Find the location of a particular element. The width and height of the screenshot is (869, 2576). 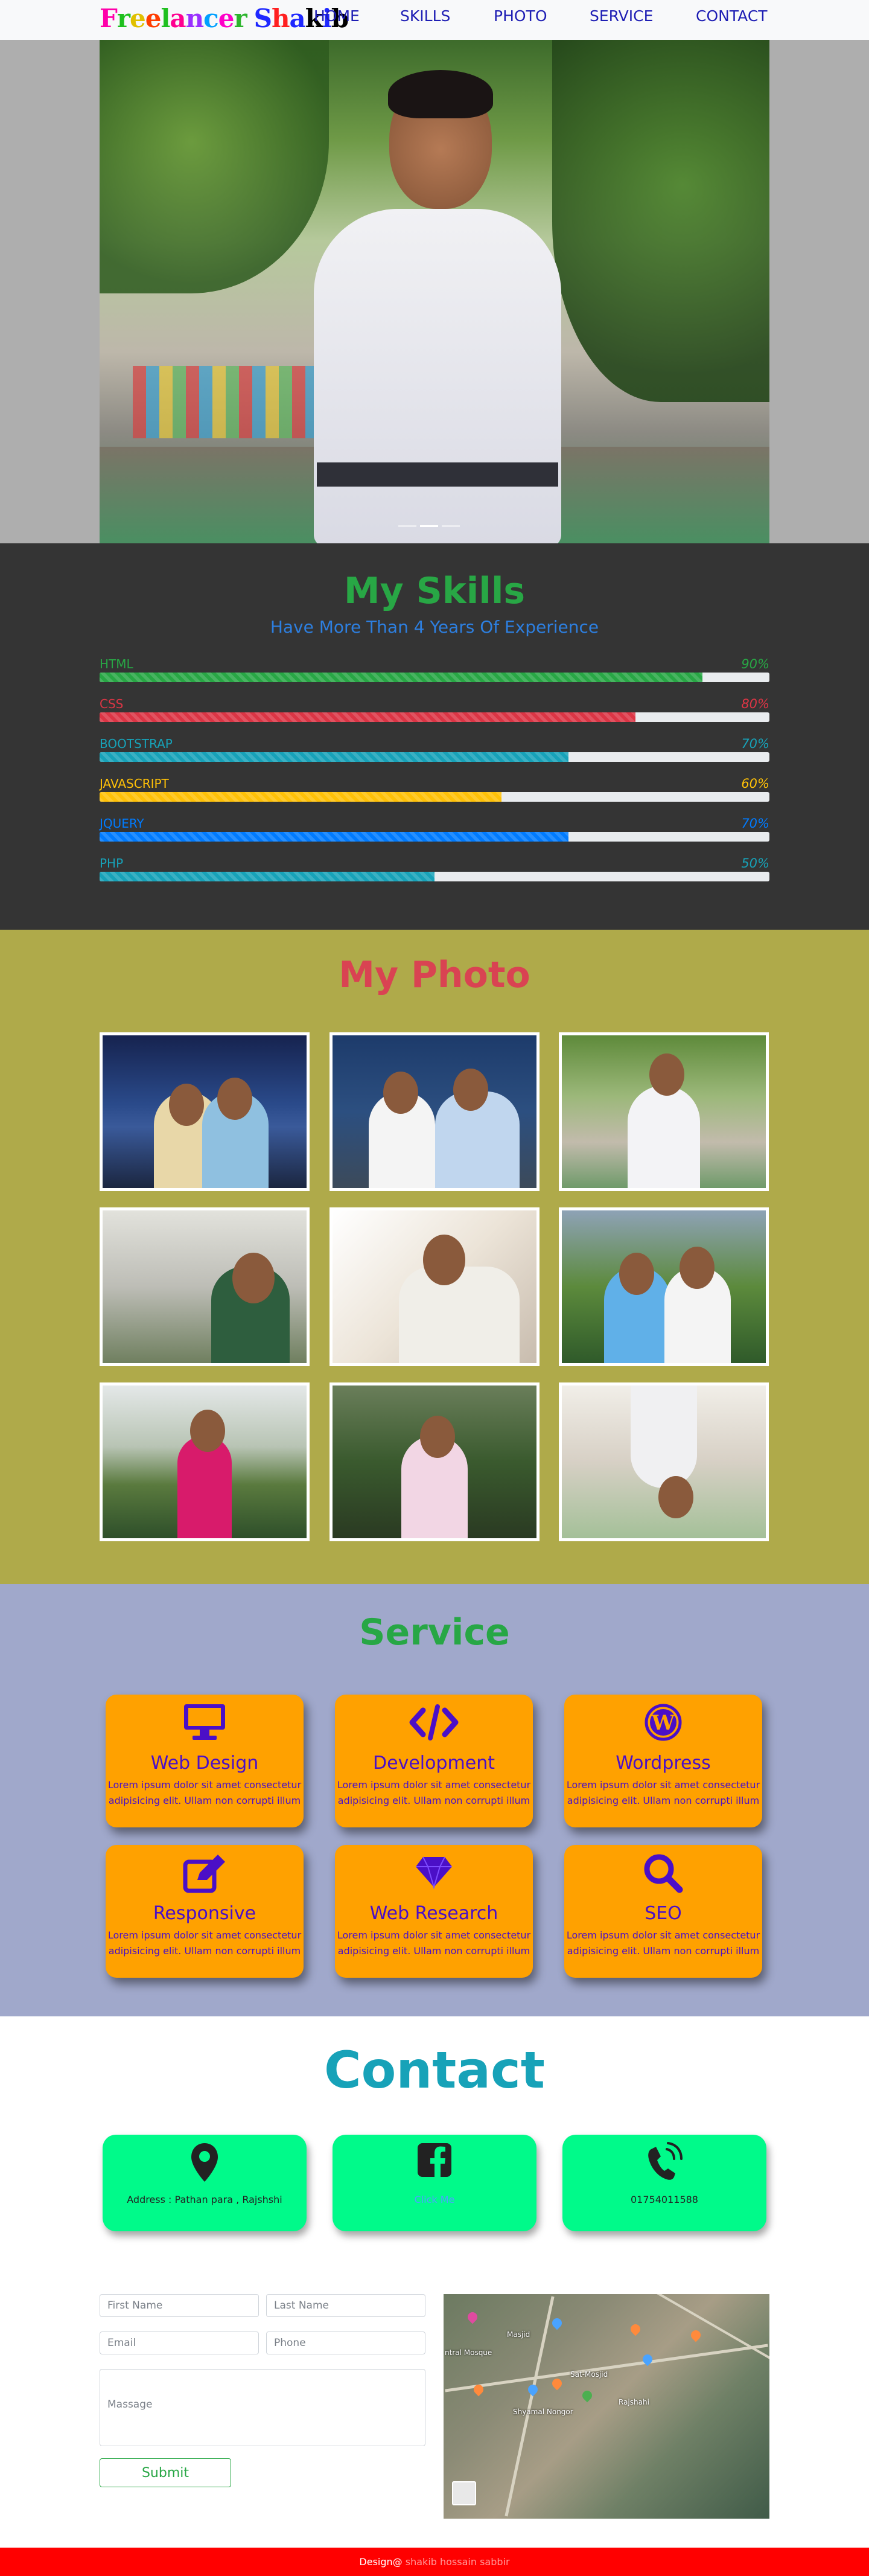

contact-card-address: Address : Pathan para , Rajshshi is located at coordinates (205, 2183).